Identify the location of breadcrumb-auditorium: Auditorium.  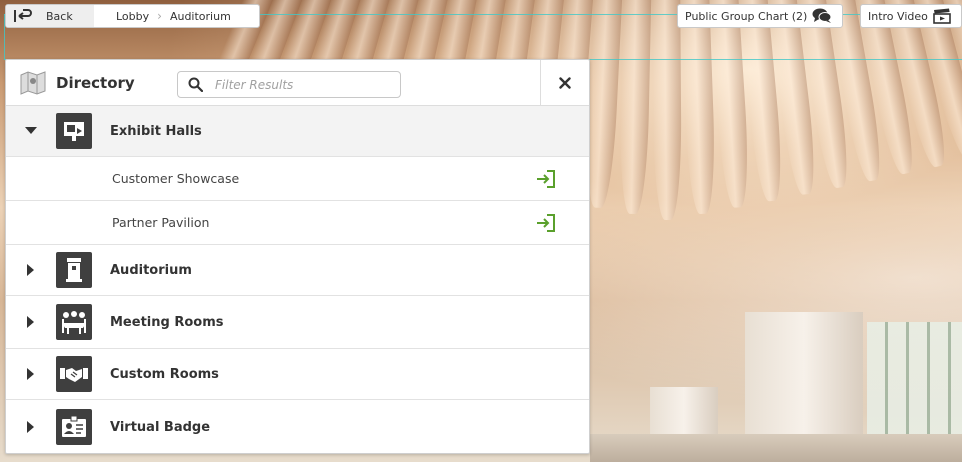
(200, 16).